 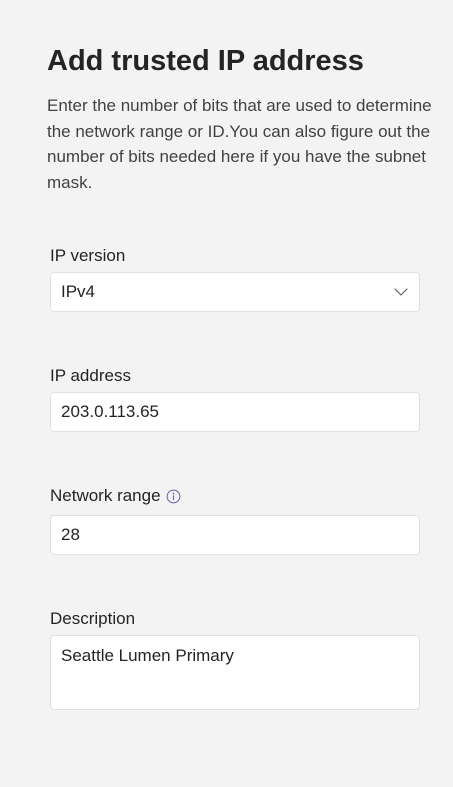 What do you see at coordinates (235, 535) in the screenshot?
I see `network-range-input: 28` at bounding box center [235, 535].